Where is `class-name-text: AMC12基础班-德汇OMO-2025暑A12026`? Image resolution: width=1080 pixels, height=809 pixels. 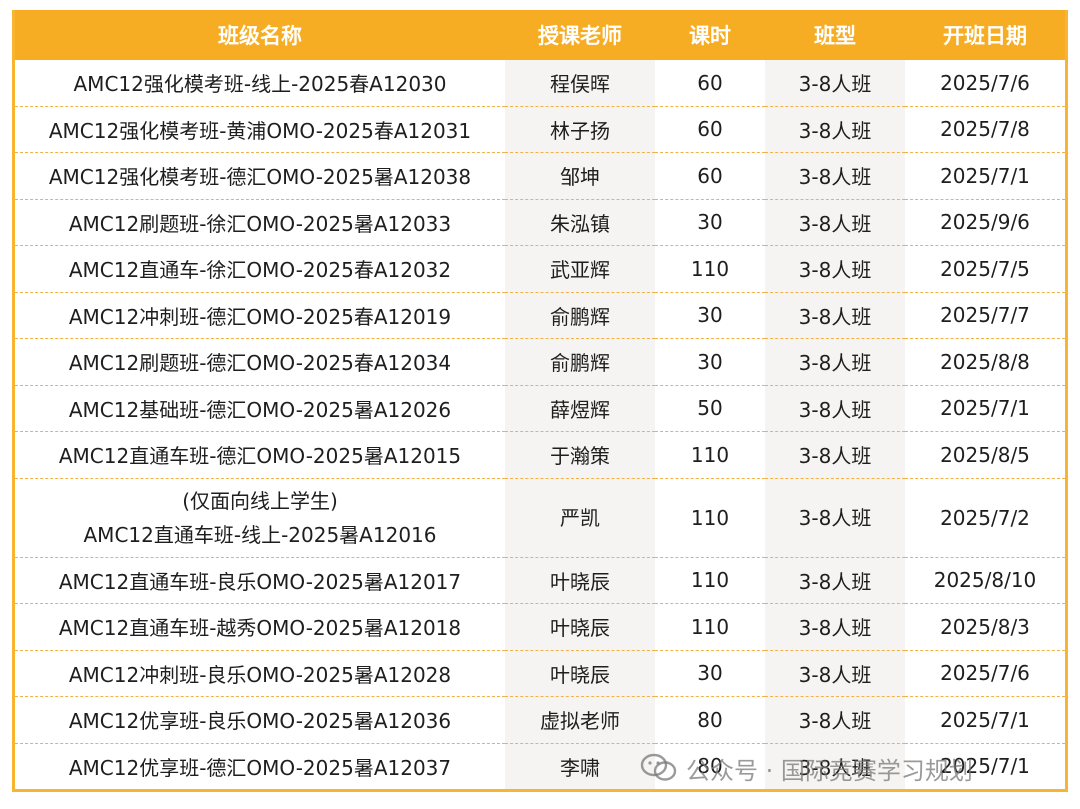
class-name-text: AMC12基础班-德汇OMO-2025暑A12026 is located at coordinates (260, 409).